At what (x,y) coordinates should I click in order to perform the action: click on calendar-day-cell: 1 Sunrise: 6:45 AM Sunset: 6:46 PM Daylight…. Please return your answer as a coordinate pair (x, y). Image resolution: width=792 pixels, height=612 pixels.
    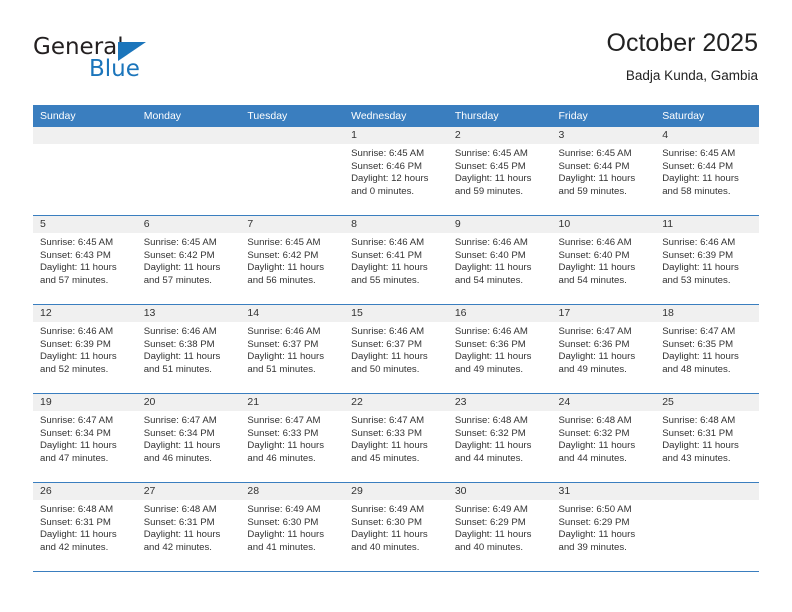
    Looking at the image, I should click on (396, 171).